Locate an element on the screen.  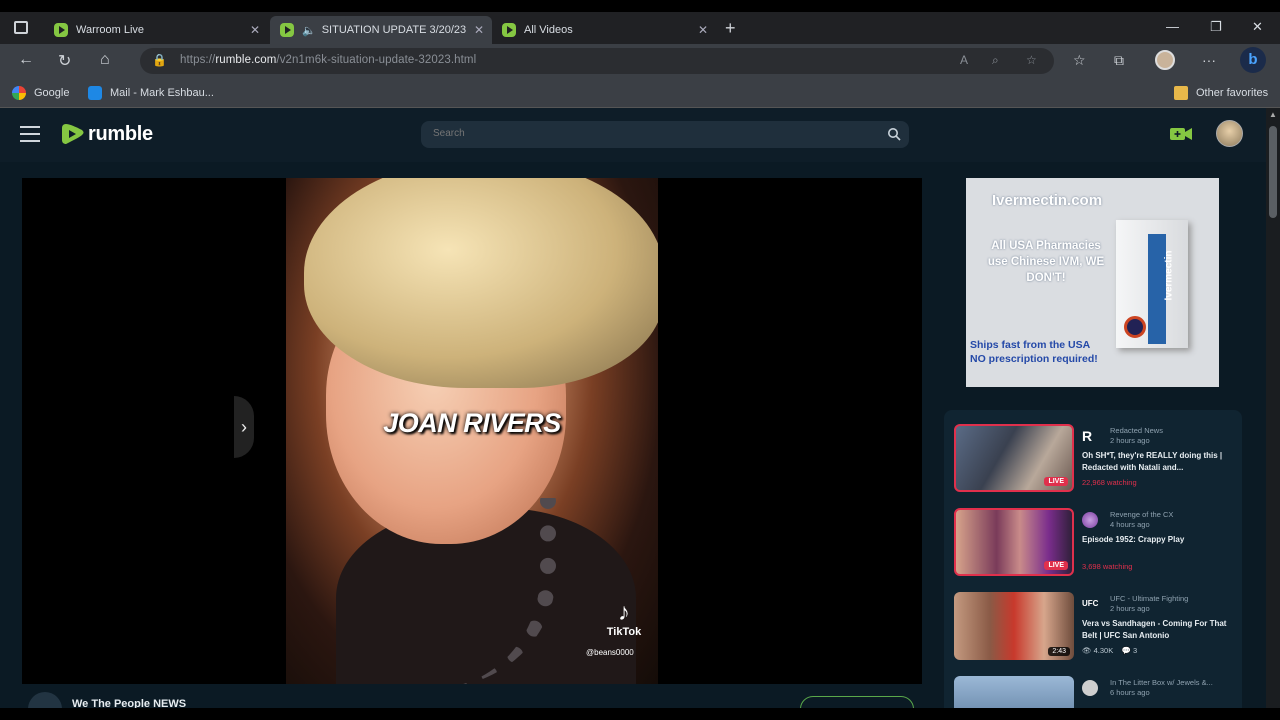
search-icon is located at coordinates (894, 134).